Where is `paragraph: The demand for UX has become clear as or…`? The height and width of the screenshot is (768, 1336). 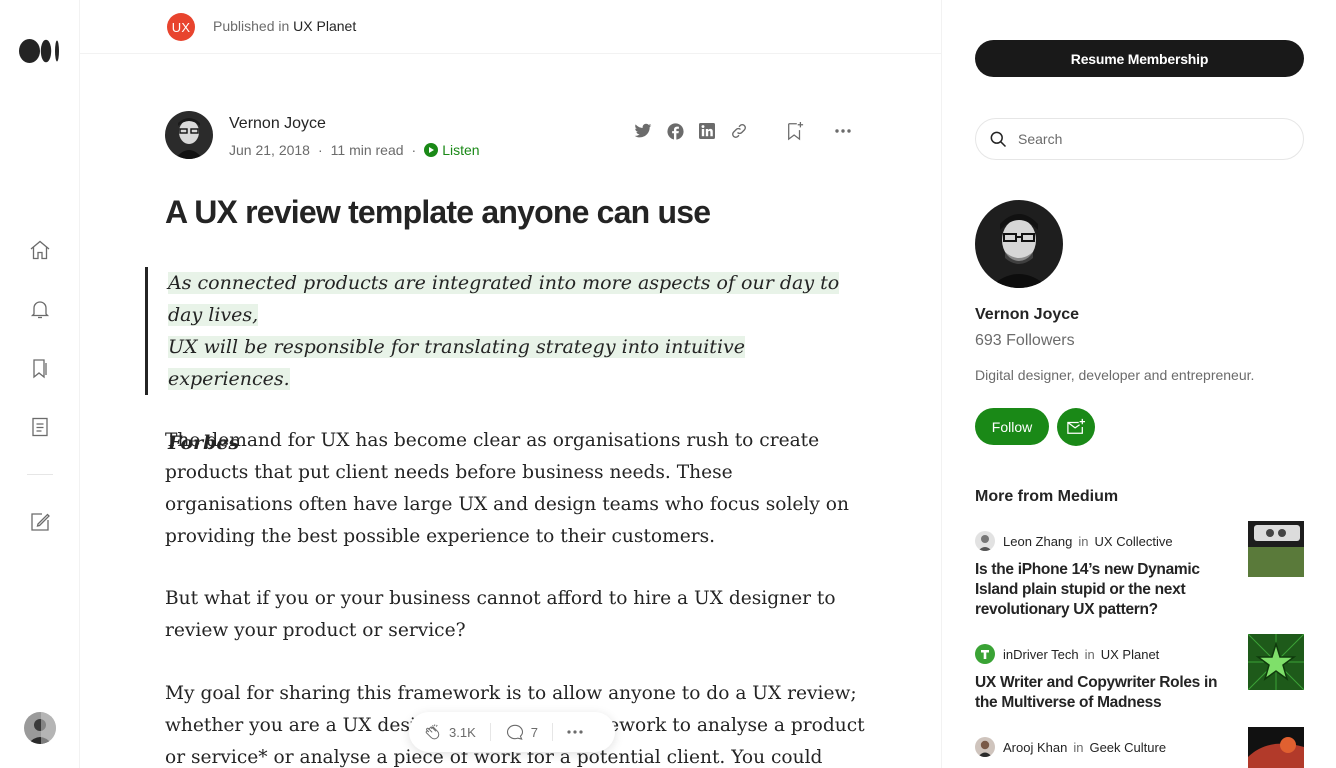
paragraph: The demand for UX has become clear as or… is located at coordinates (507, 488).